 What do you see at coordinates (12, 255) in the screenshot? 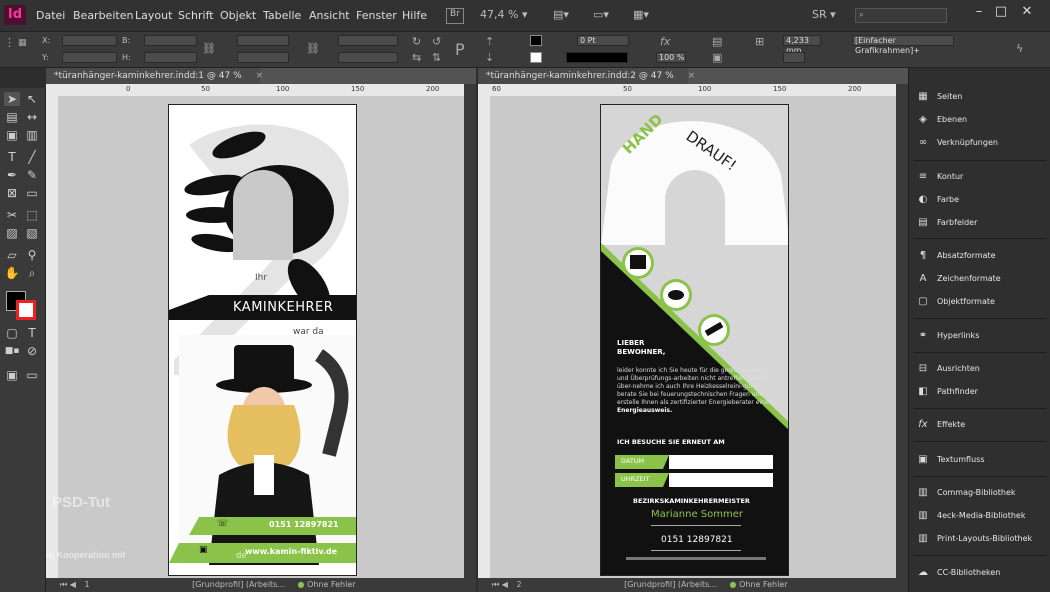
I see `note-tool-icon: ▱` at bounding box center [12, 255].